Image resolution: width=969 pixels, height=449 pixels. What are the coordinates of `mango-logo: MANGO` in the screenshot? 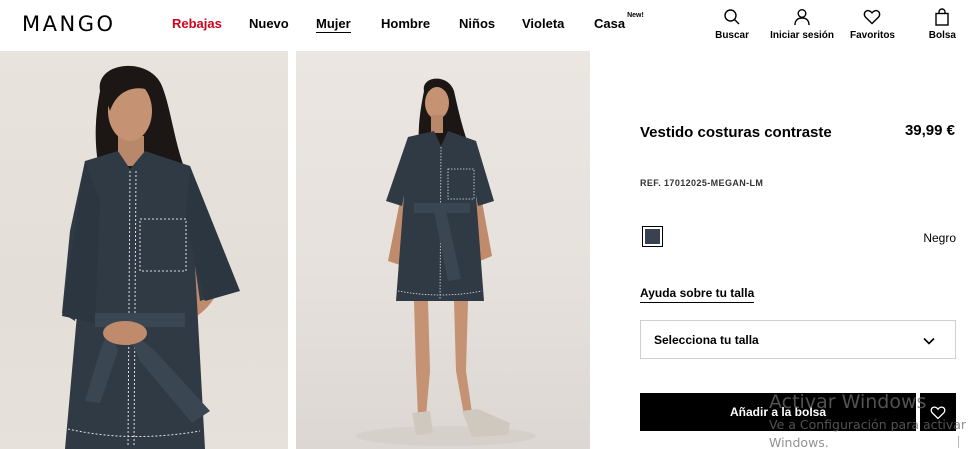 It's located at (69, 24).